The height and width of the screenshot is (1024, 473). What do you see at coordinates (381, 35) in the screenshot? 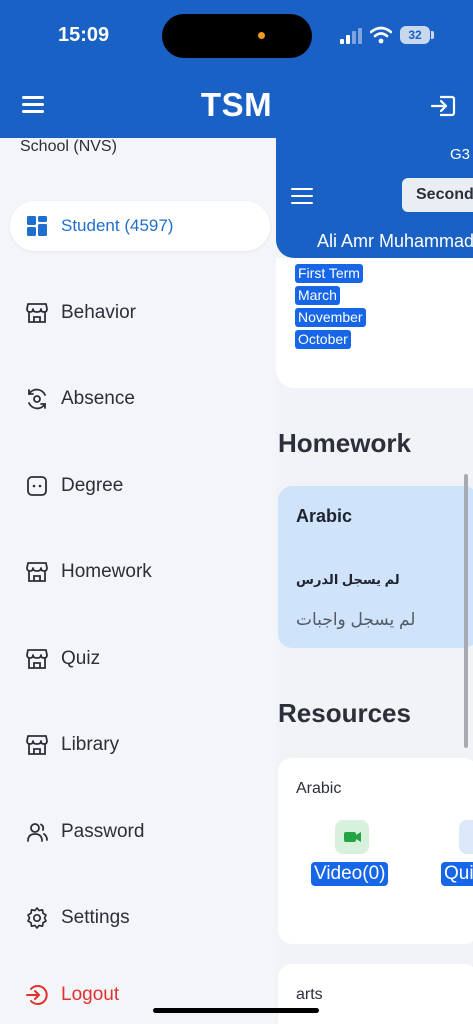
I see `wifi-icon` at bounding box center [381, 35].